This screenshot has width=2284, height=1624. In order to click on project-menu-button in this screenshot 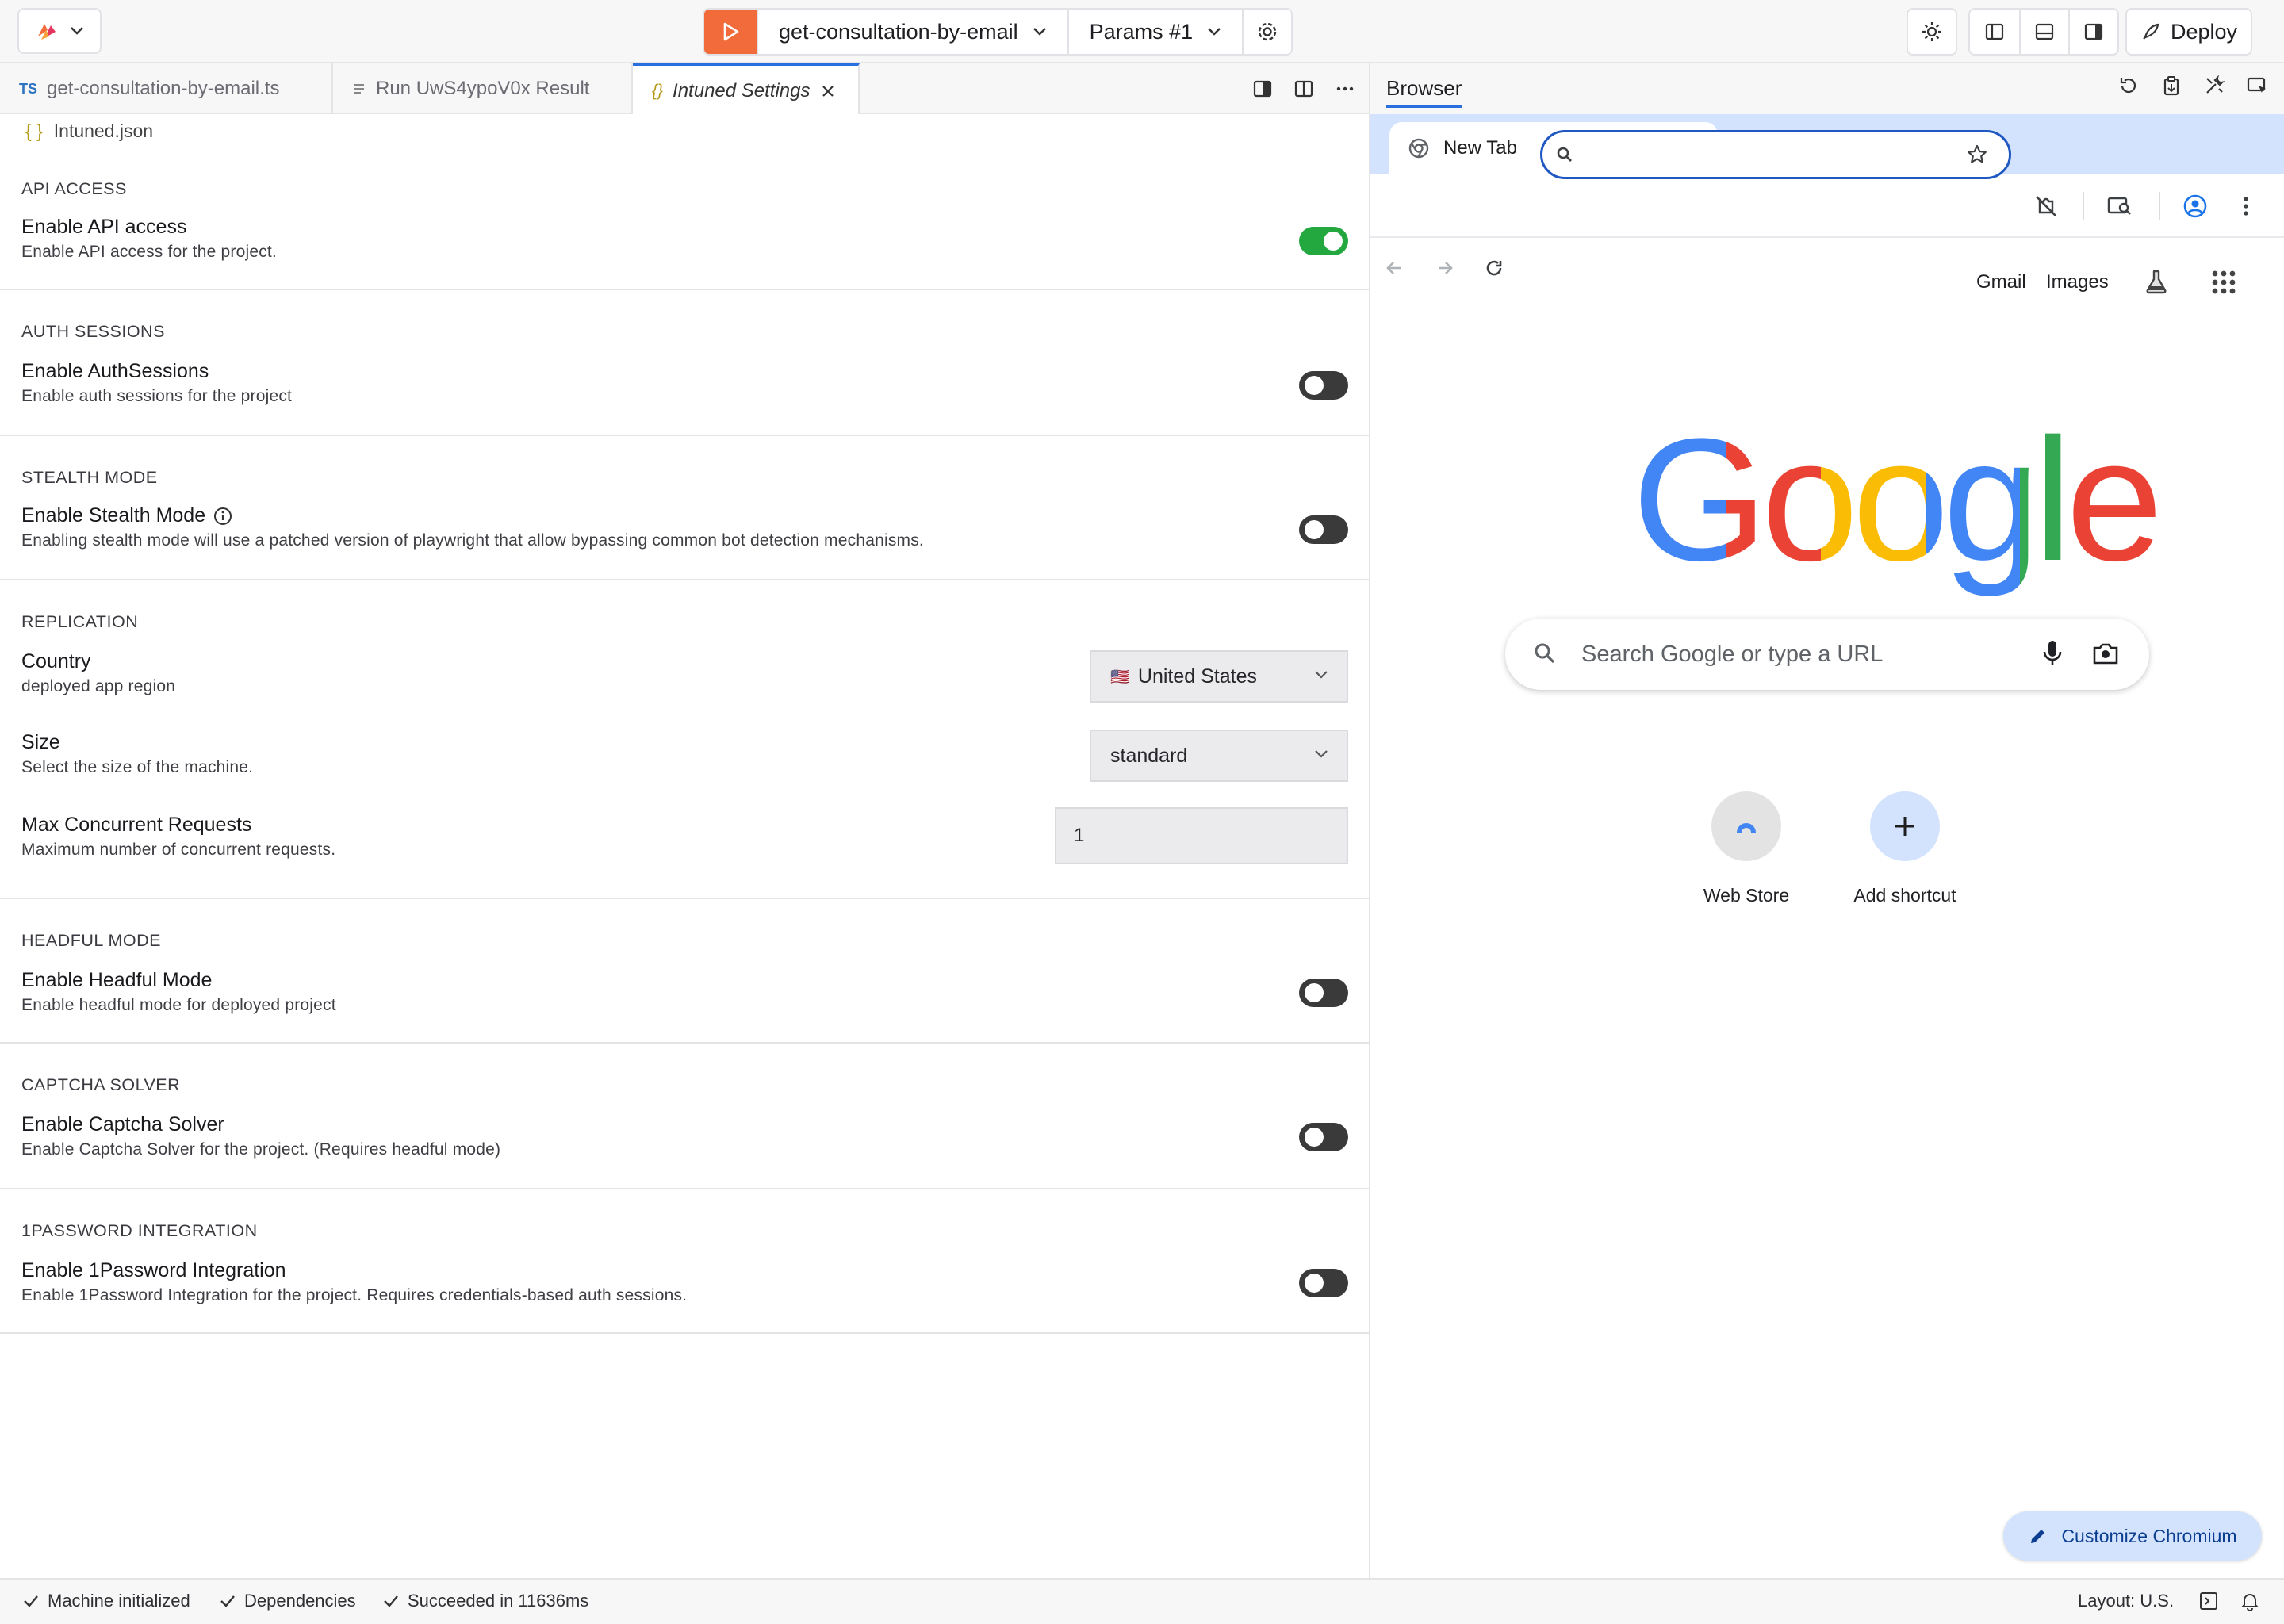, I will do `click(59, 31)`.